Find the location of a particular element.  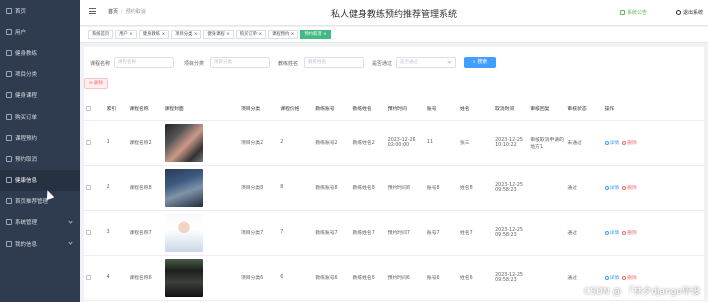

sidebar-item-0: 首页 is located at coordinates (40, 10).